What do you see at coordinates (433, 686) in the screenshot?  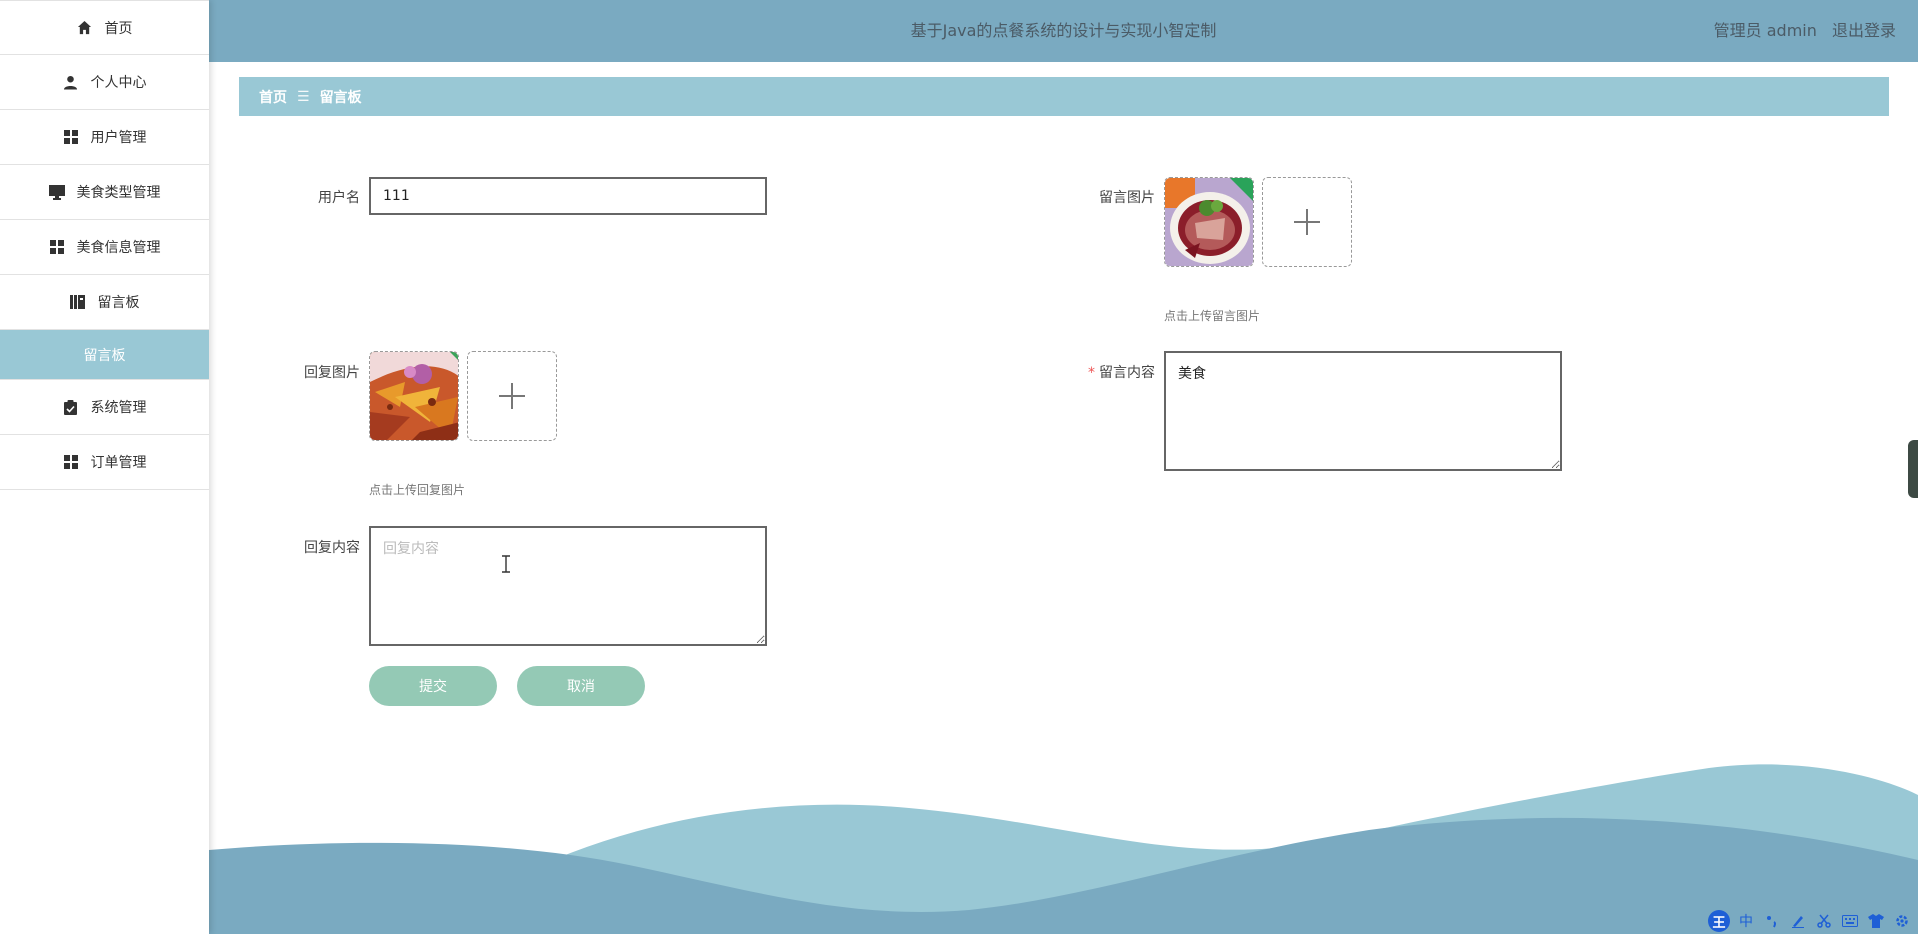 I see `submit-button: 提交` at bounding box center [433, 686].